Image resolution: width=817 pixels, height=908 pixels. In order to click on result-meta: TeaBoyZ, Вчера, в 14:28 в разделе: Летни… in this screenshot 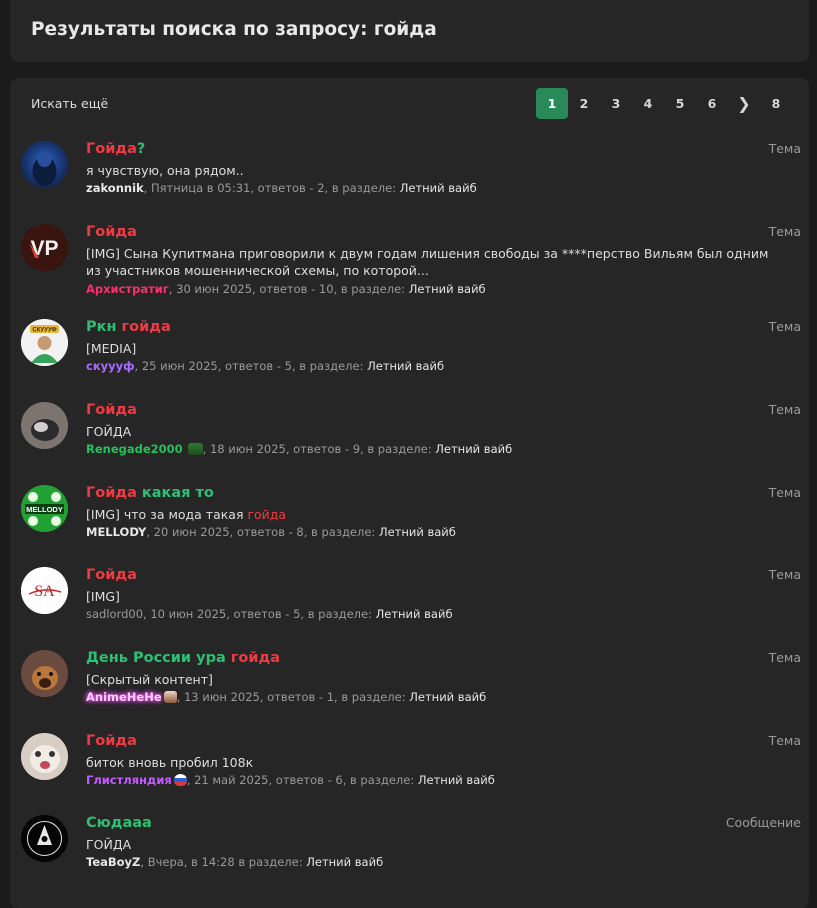, I will do `click(235, 862)`.